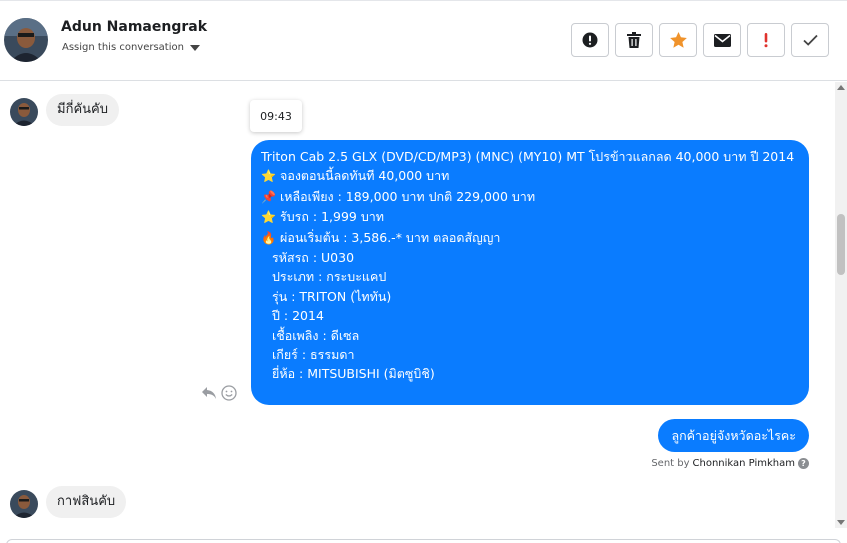 This screenshot has height=543, width=847. What do you see at coordinates (229, 393) in the screenshot?
I see `react-emoji-icon` at bounding box center [229, 393].